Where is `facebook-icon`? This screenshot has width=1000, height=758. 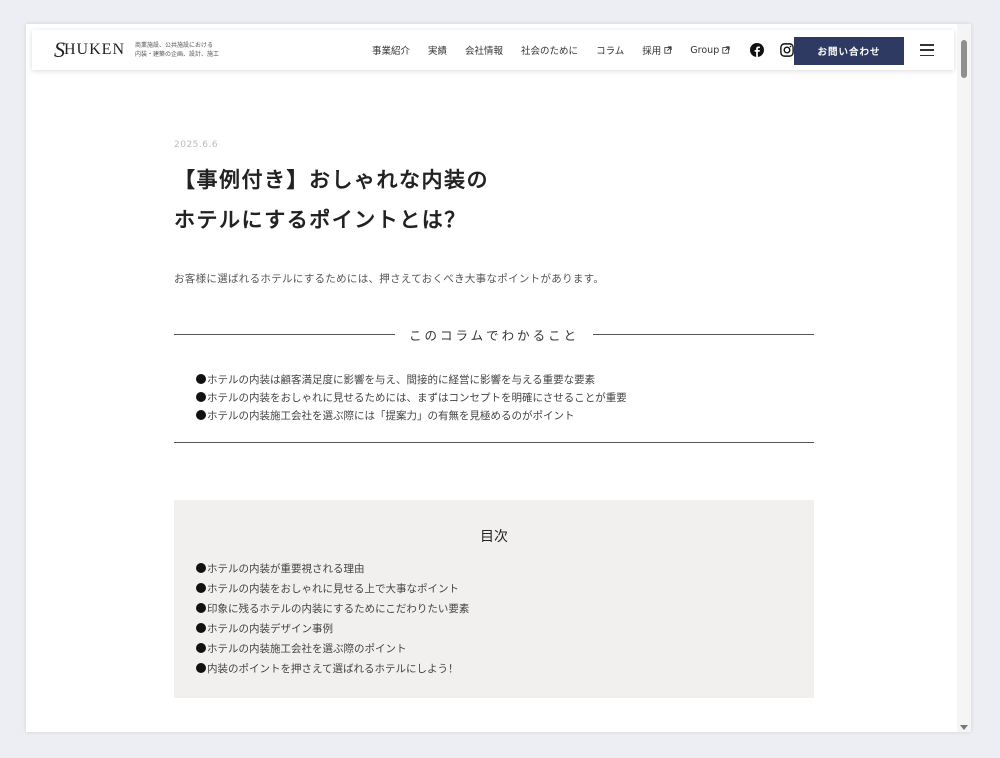 facebook-icon is located at coordinates (757, 50).